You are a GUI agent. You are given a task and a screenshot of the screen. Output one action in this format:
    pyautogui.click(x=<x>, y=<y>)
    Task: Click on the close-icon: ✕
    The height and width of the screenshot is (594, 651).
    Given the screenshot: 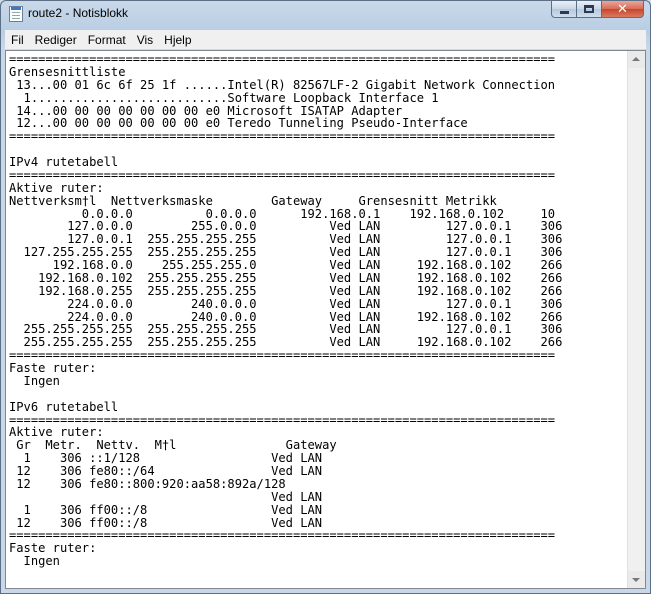 What is the action you would take?
    pyautogui.click(x=622, y=9)
    